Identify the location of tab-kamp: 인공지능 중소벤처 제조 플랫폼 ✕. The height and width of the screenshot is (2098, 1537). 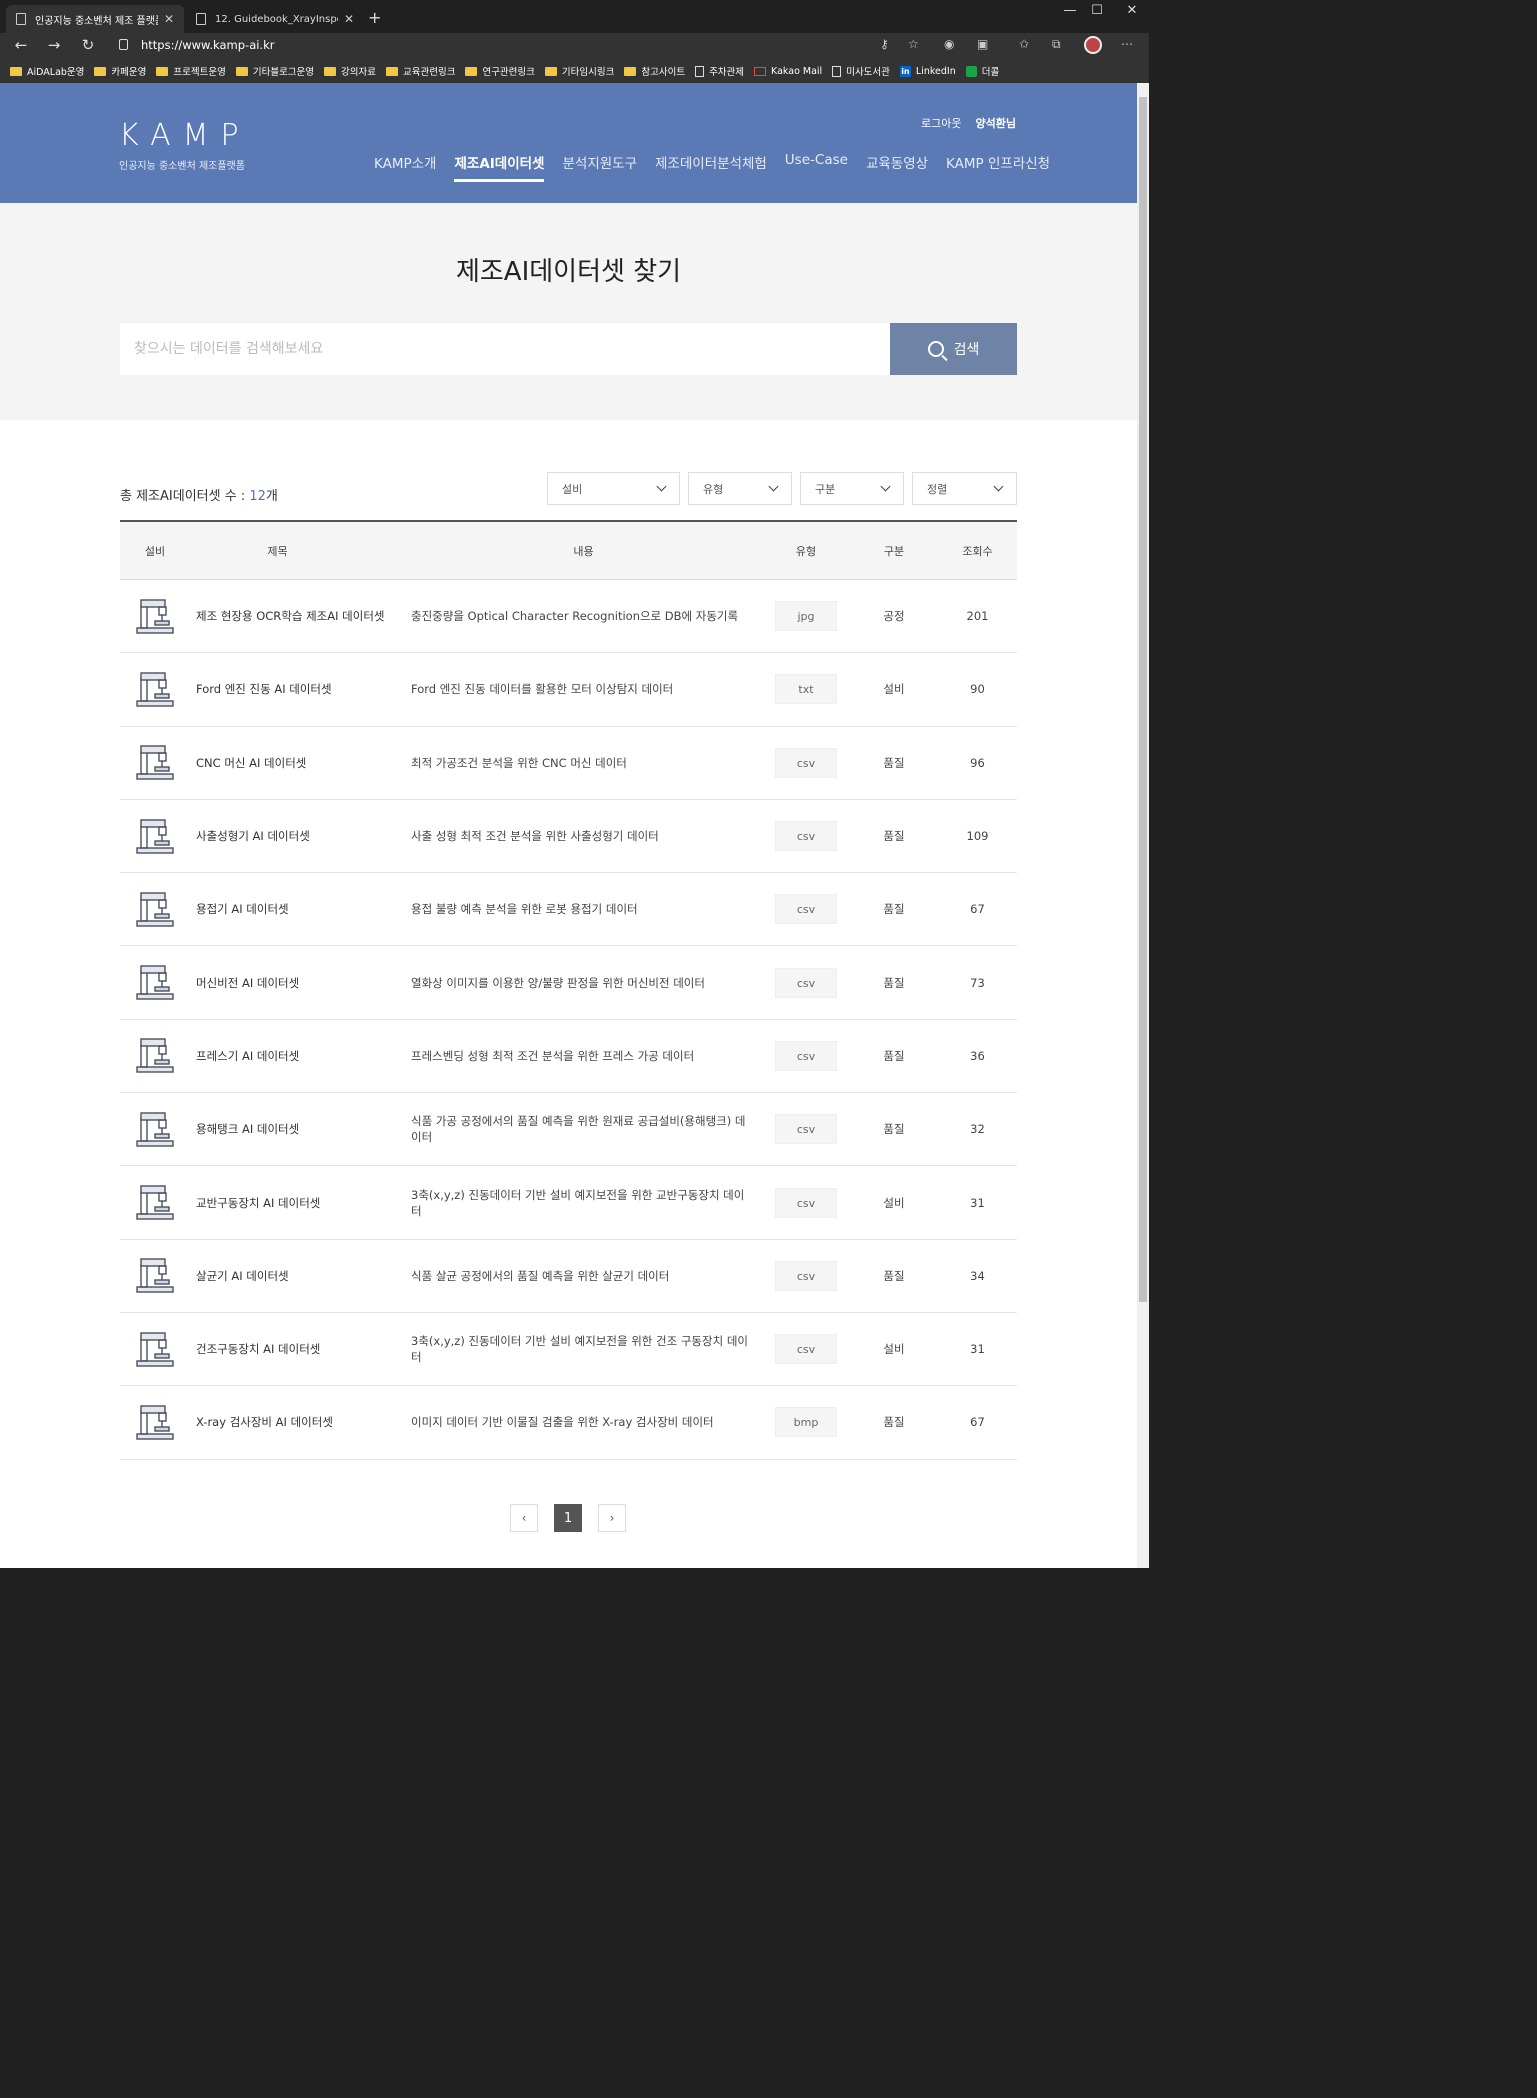
(95, 19).